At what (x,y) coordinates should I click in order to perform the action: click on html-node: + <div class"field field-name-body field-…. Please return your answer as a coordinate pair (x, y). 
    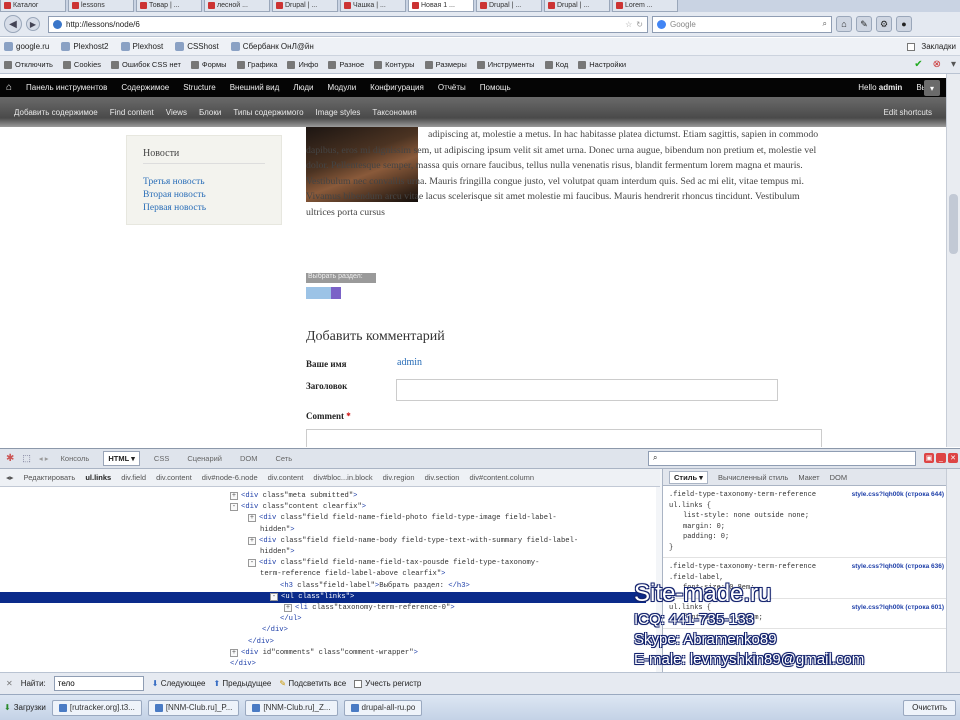
    Looking at the image, I should click on (328, 541).